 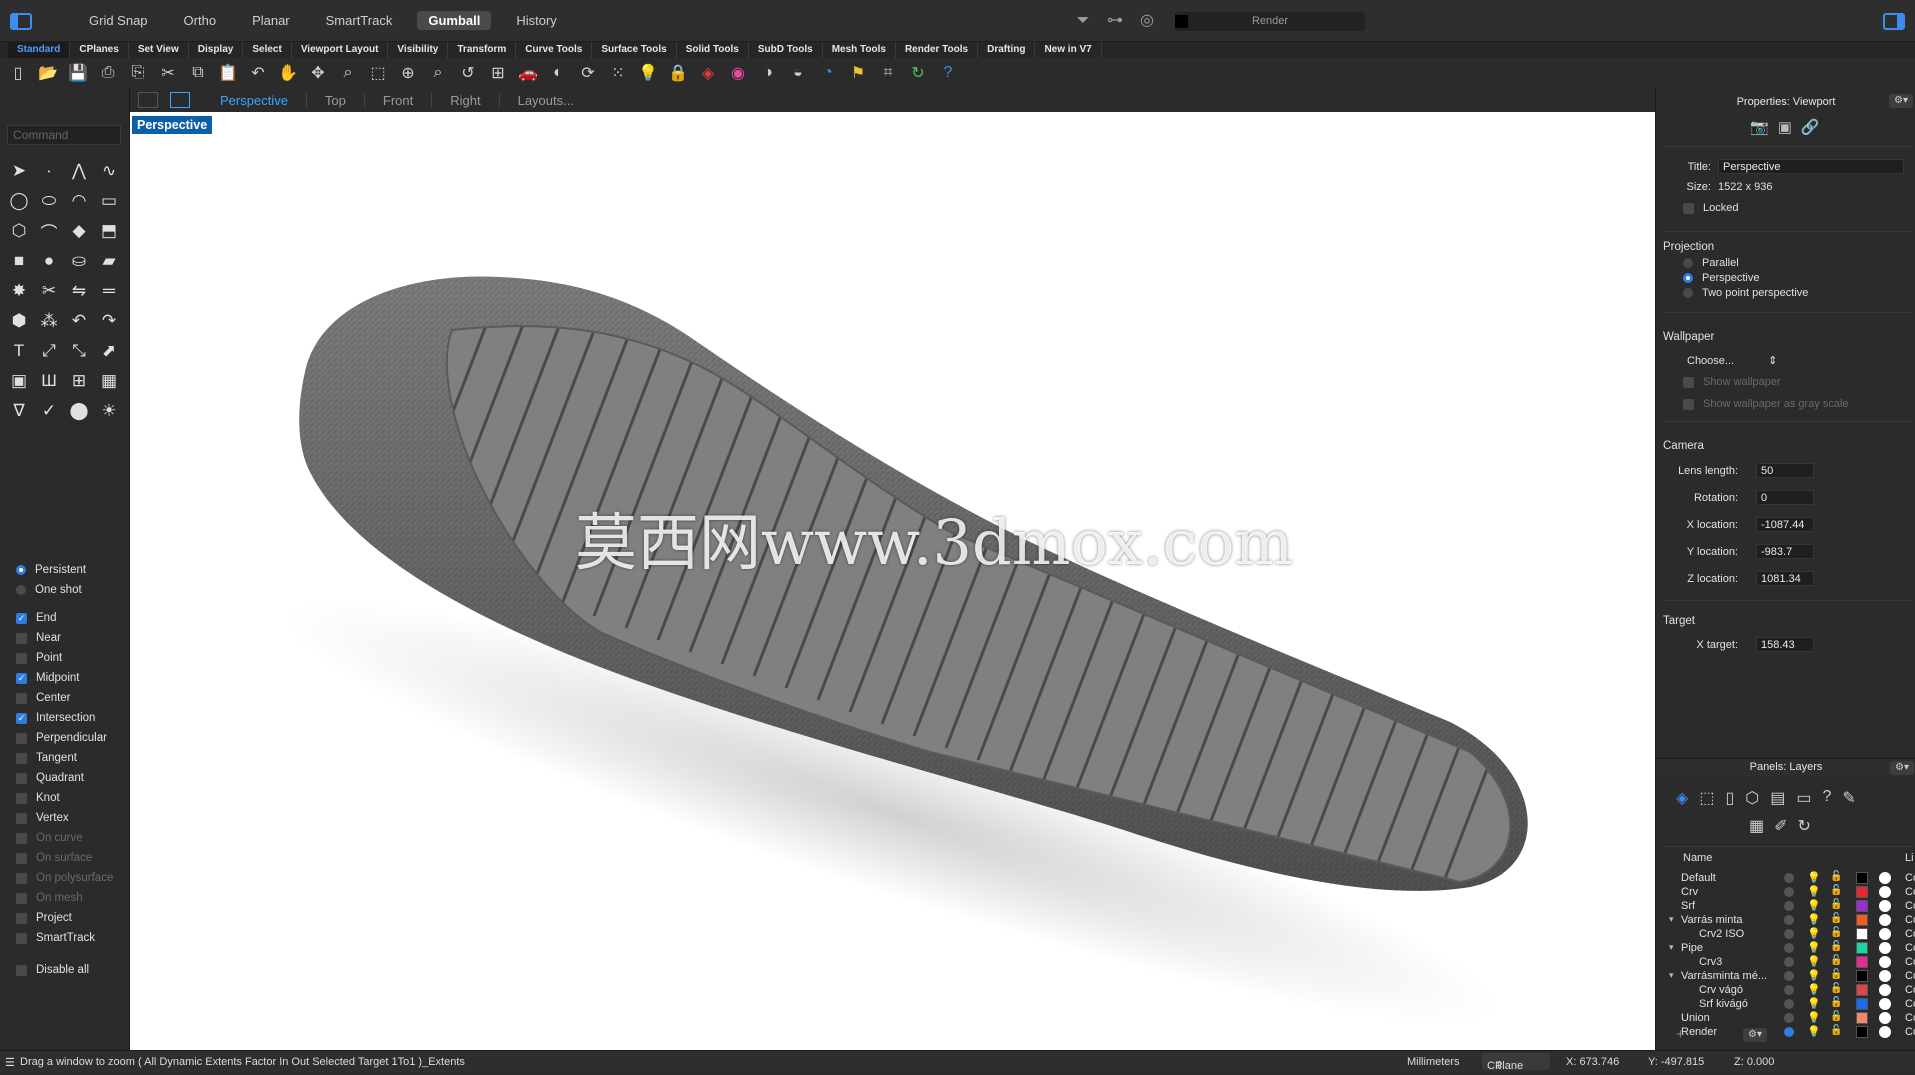 I want to click on snap-tangent: Tangent, so click(x=64, y=758).